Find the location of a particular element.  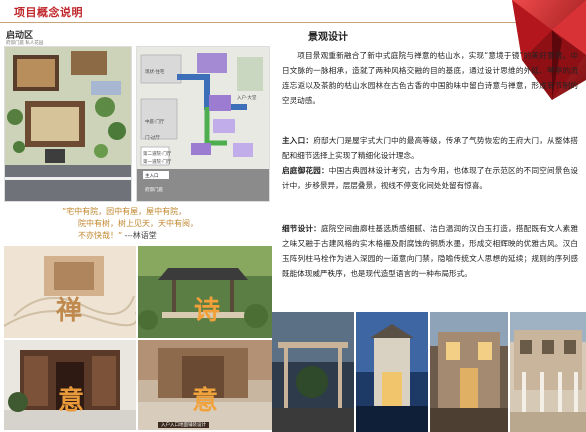

mood-glyph: 意 is located at coordinates (71, 401).